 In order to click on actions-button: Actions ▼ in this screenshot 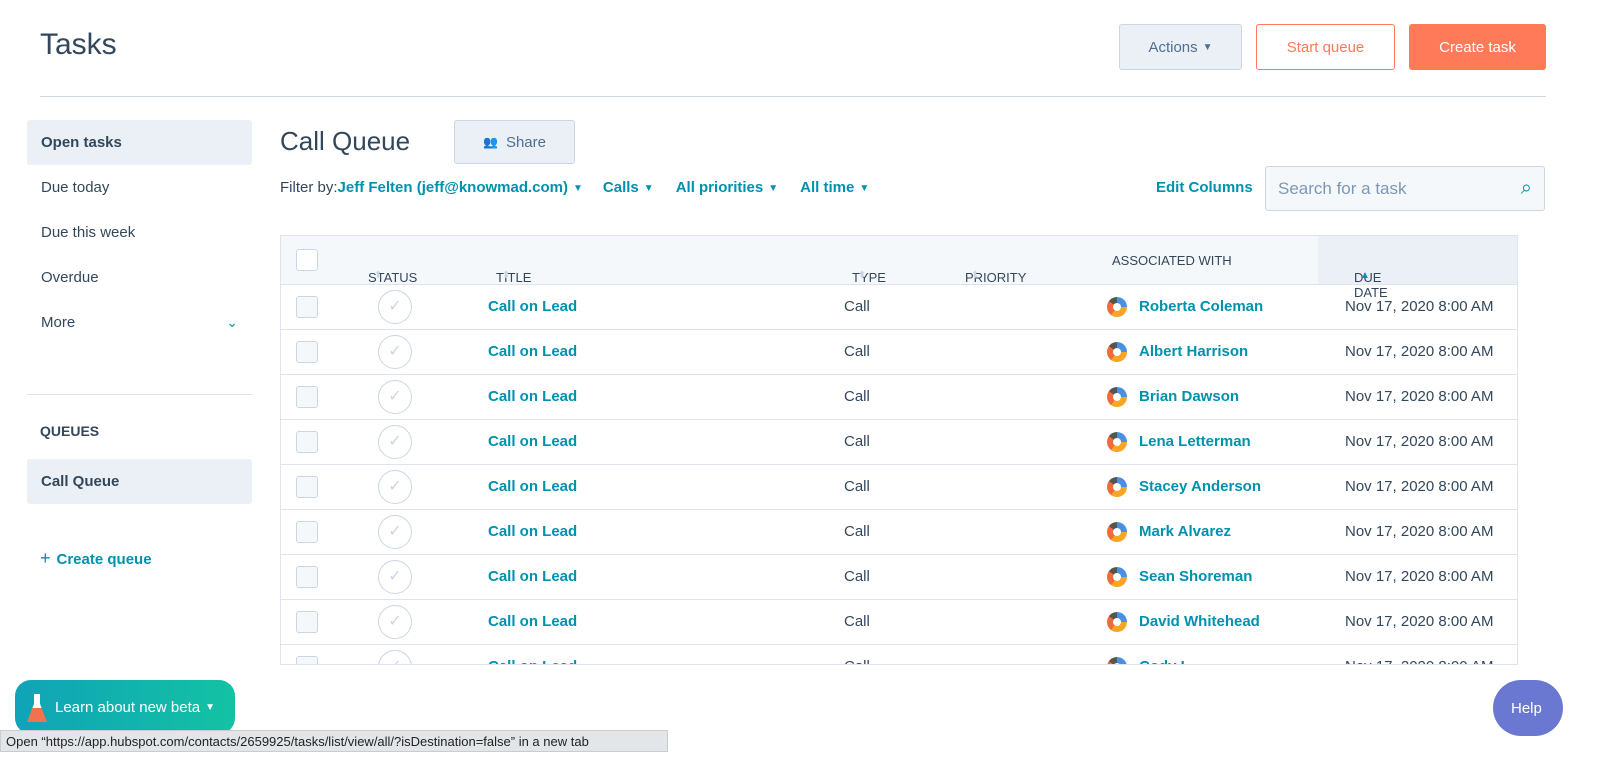, I will do `click(1180, 47)`.